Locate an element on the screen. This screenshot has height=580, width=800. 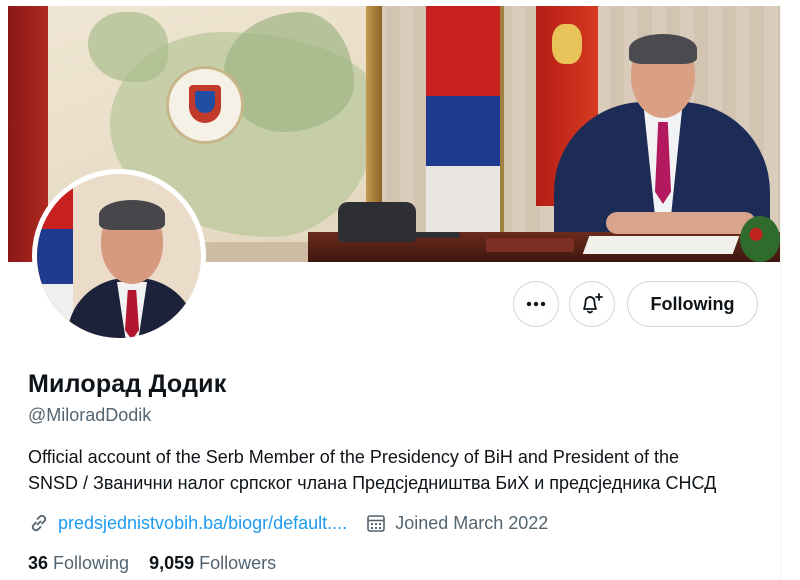
notifications-button is located at coordinates (592, 304).